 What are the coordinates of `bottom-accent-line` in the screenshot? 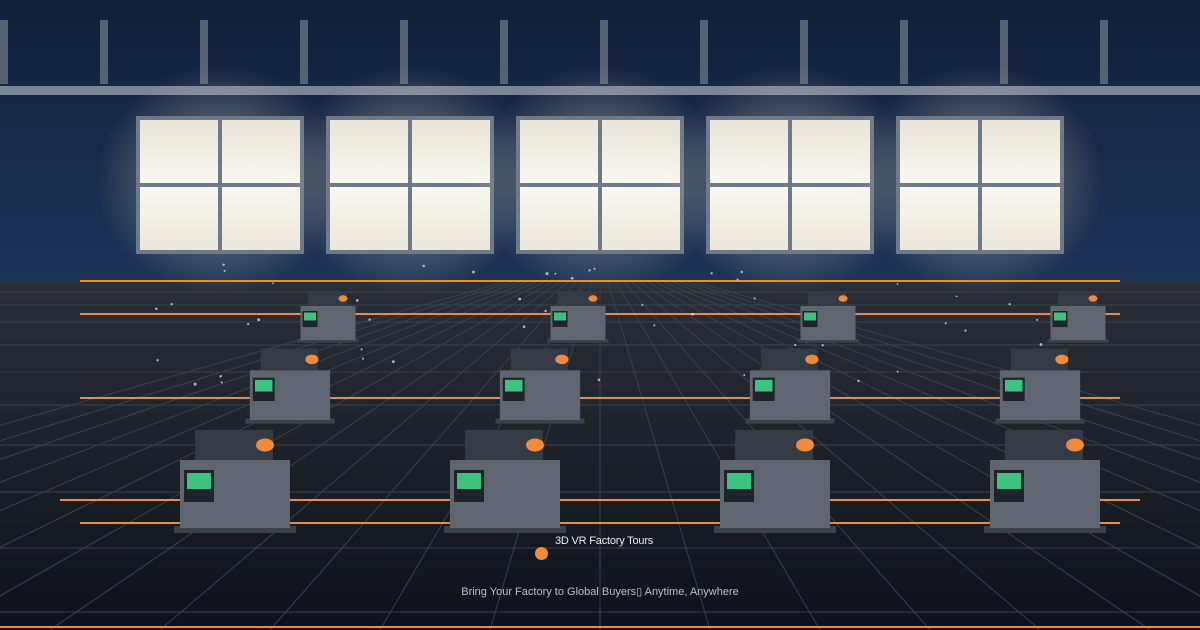 It's located at (600, 627).